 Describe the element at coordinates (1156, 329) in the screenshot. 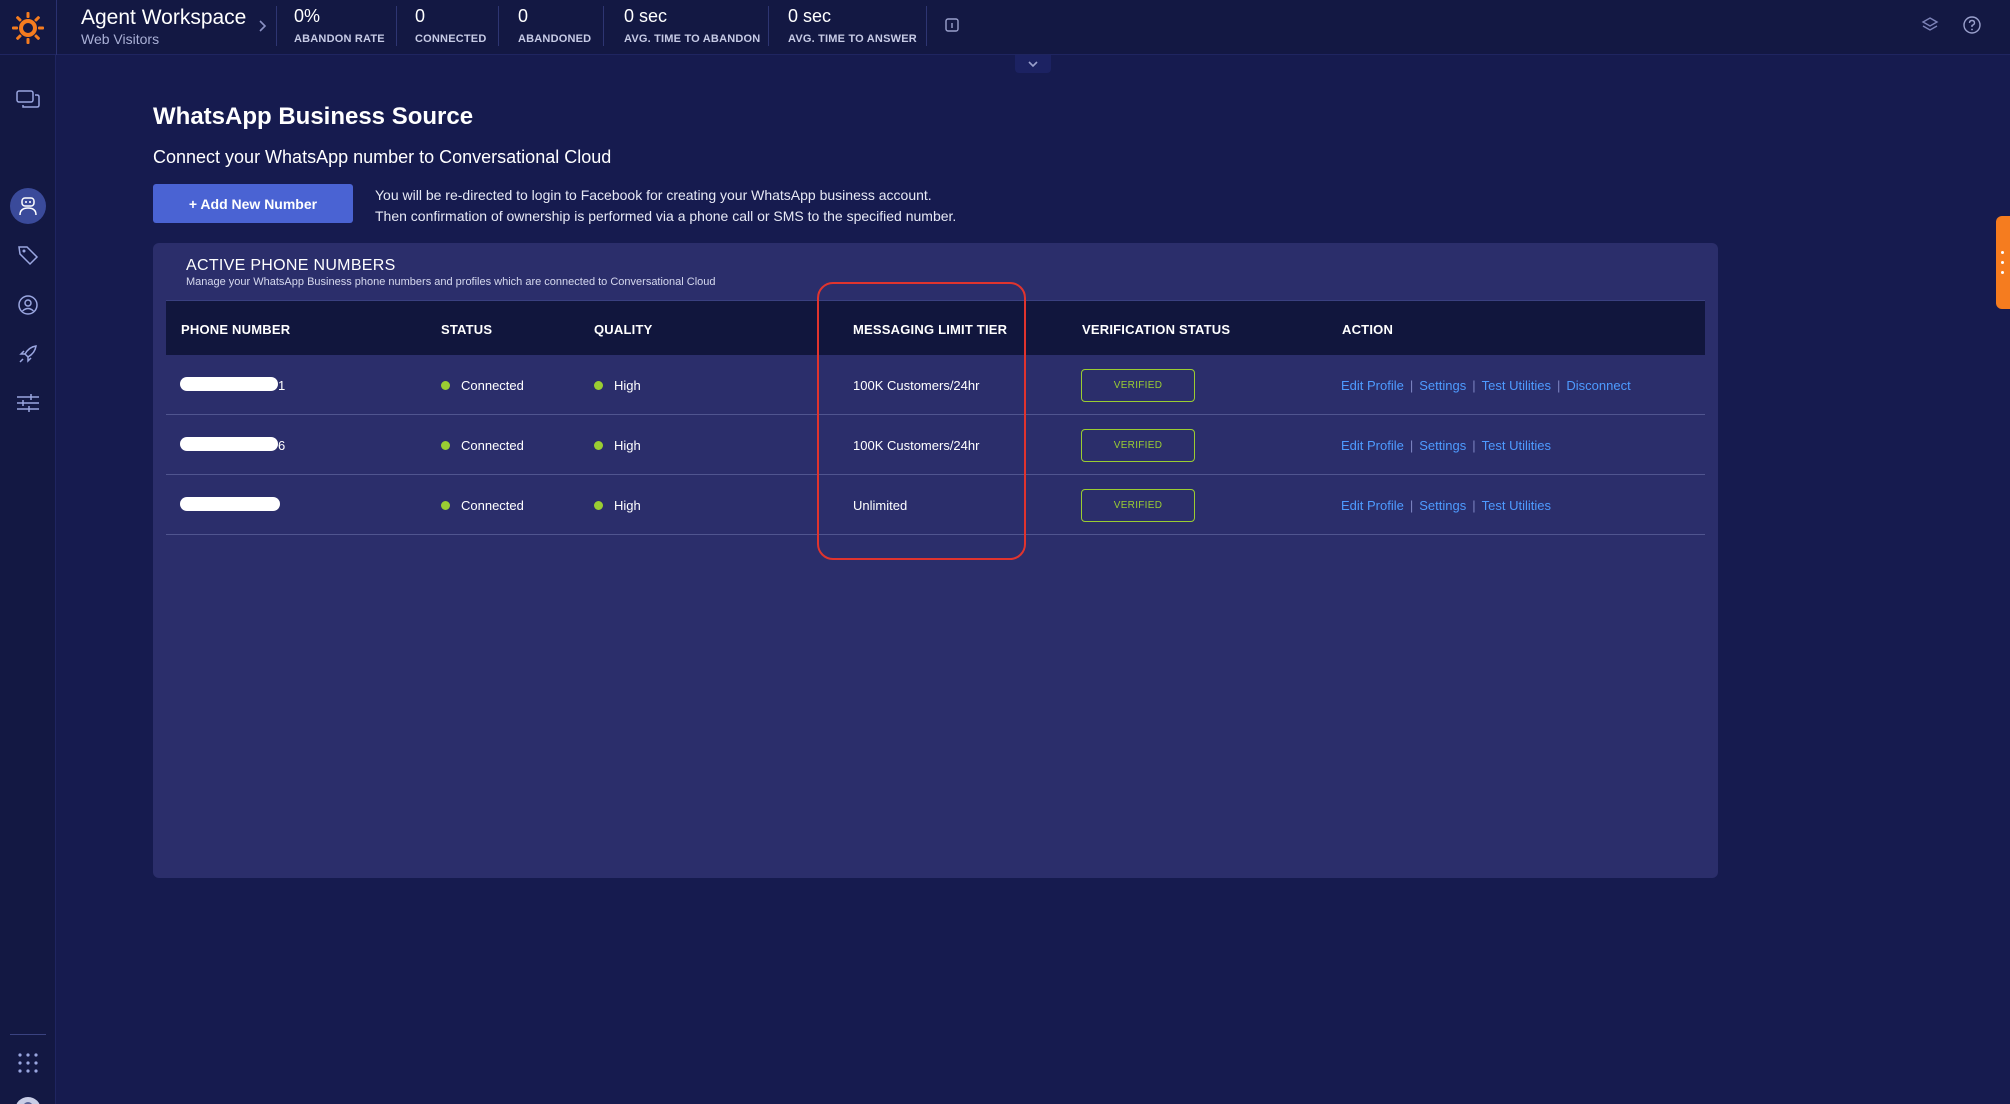

I see `column-header-verification: VERIFICATION STATUS` at that location.